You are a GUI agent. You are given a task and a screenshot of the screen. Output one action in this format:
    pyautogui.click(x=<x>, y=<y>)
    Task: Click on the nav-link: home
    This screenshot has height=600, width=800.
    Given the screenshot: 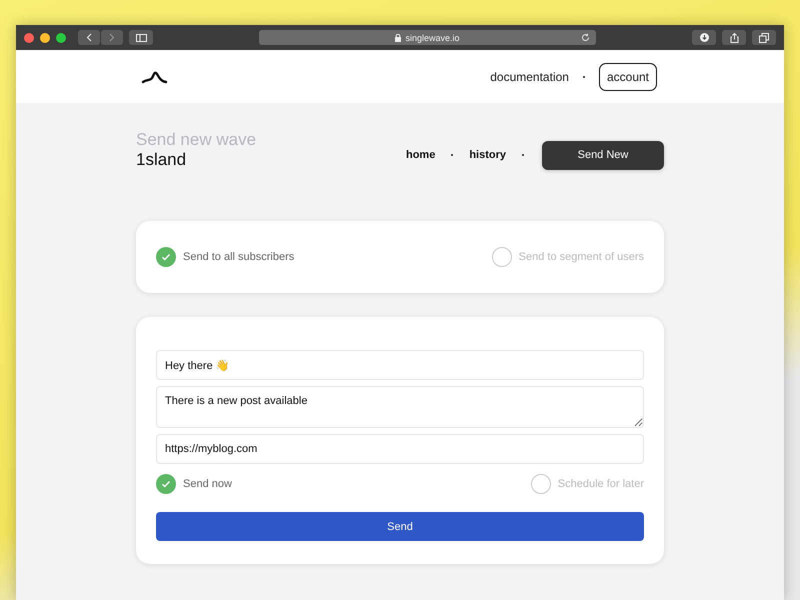 What is the action you would take?
    pyautogui.click(x=421, y=155)
    